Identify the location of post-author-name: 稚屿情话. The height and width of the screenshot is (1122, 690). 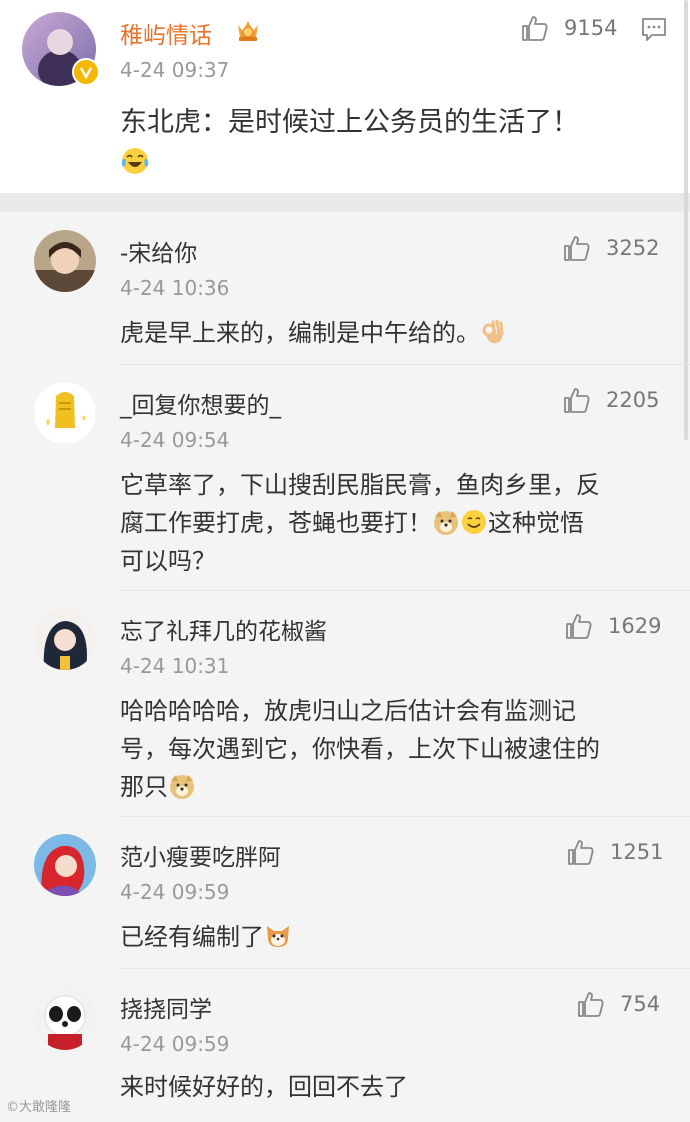
(166, 33).